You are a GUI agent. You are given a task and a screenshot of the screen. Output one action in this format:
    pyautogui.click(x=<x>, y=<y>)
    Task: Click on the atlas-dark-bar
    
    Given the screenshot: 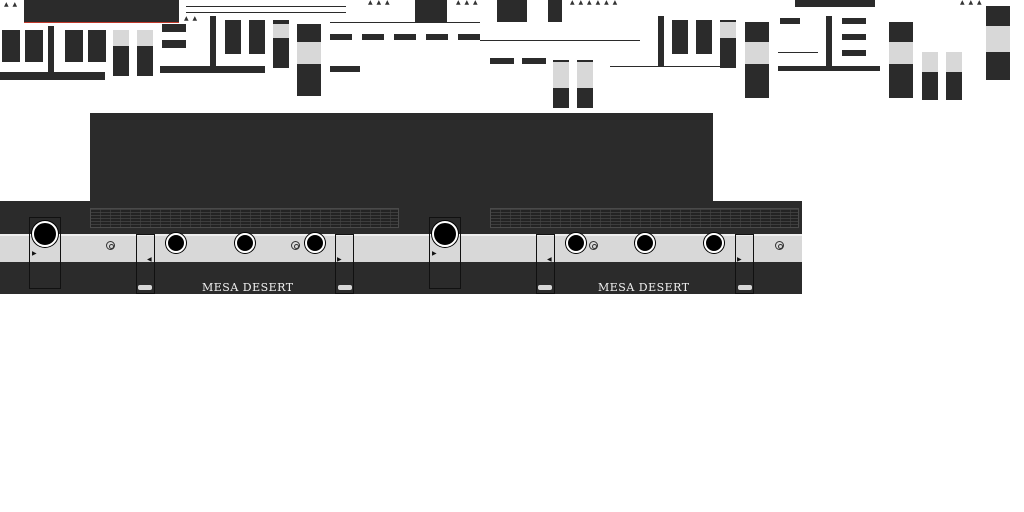 What is the action you would take?
    pyautogui.click(x=101, y=11)
    